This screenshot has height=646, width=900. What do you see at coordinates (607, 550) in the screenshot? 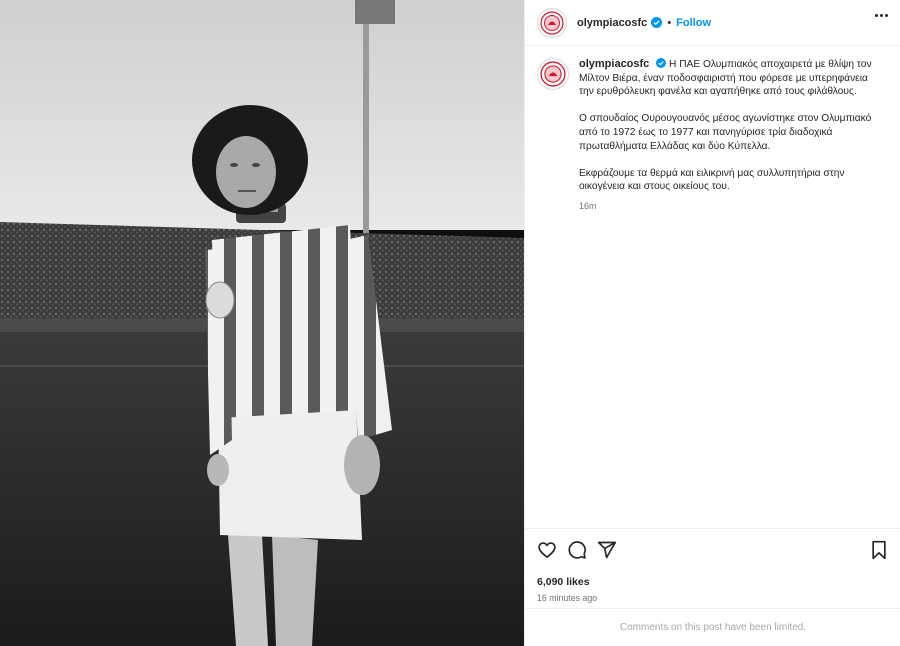
I see `send-icon` at bounding box center [607, 550].